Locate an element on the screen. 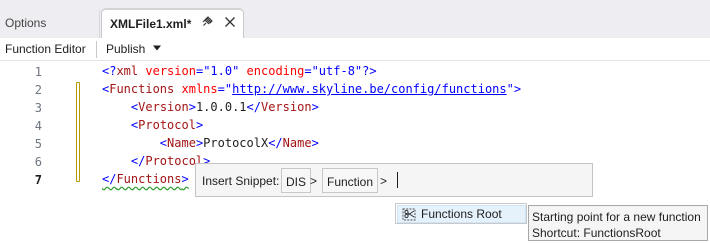  line-number: 1 is located at coordinates (38, 72).